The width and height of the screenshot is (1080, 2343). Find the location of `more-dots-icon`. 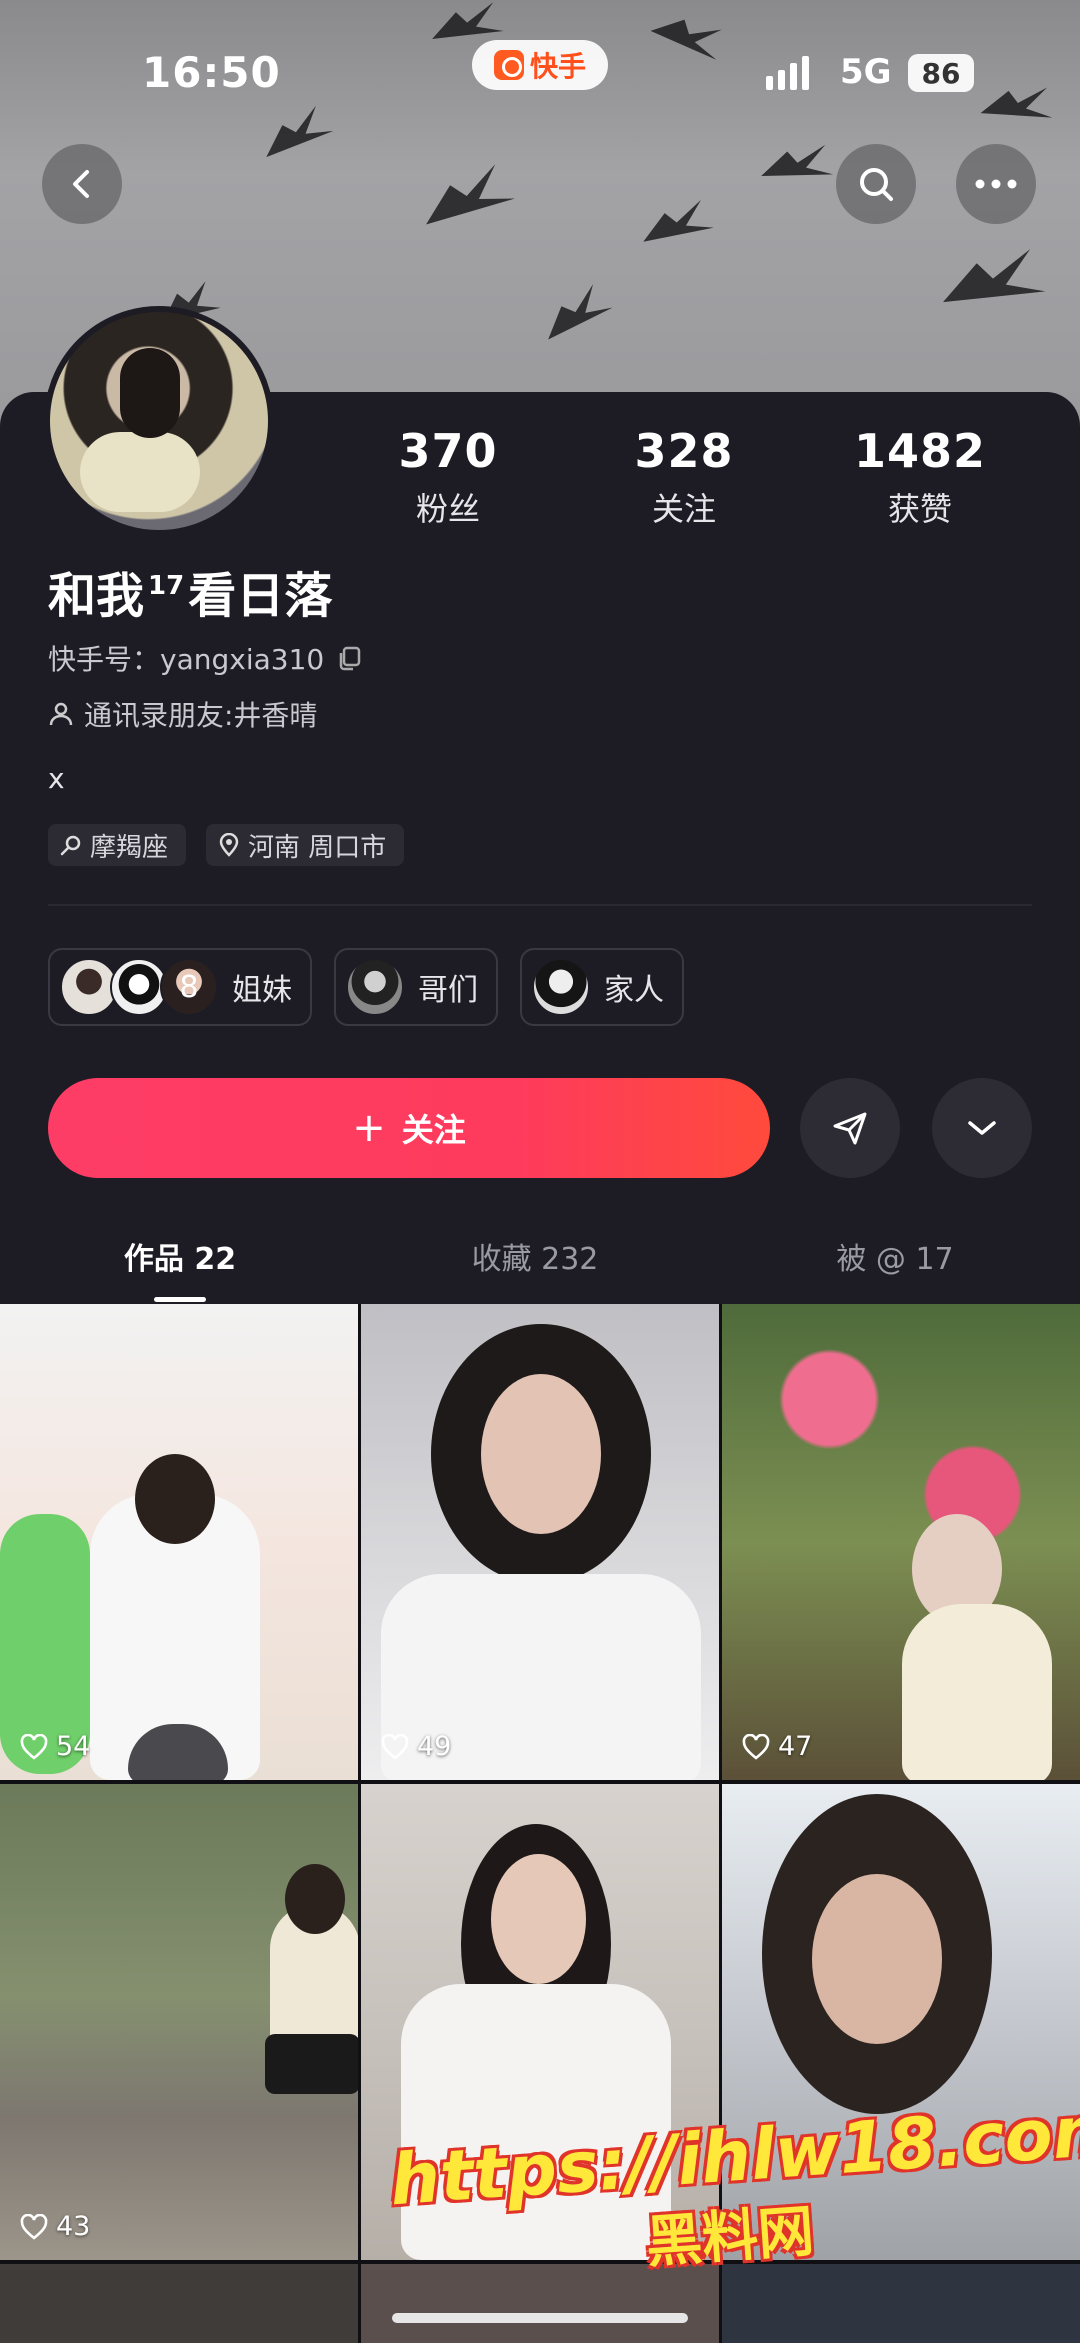

more-dots-icon is located at coordinates (996, 184).